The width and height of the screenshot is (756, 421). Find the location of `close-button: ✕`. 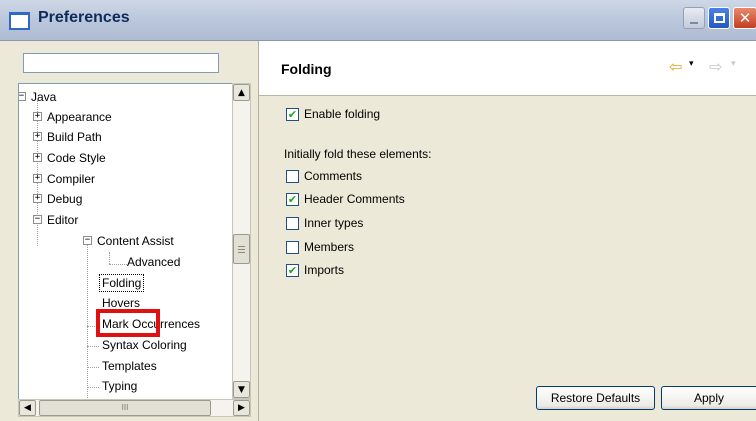

close-button: ✕ is located at coordinates (744, 18).